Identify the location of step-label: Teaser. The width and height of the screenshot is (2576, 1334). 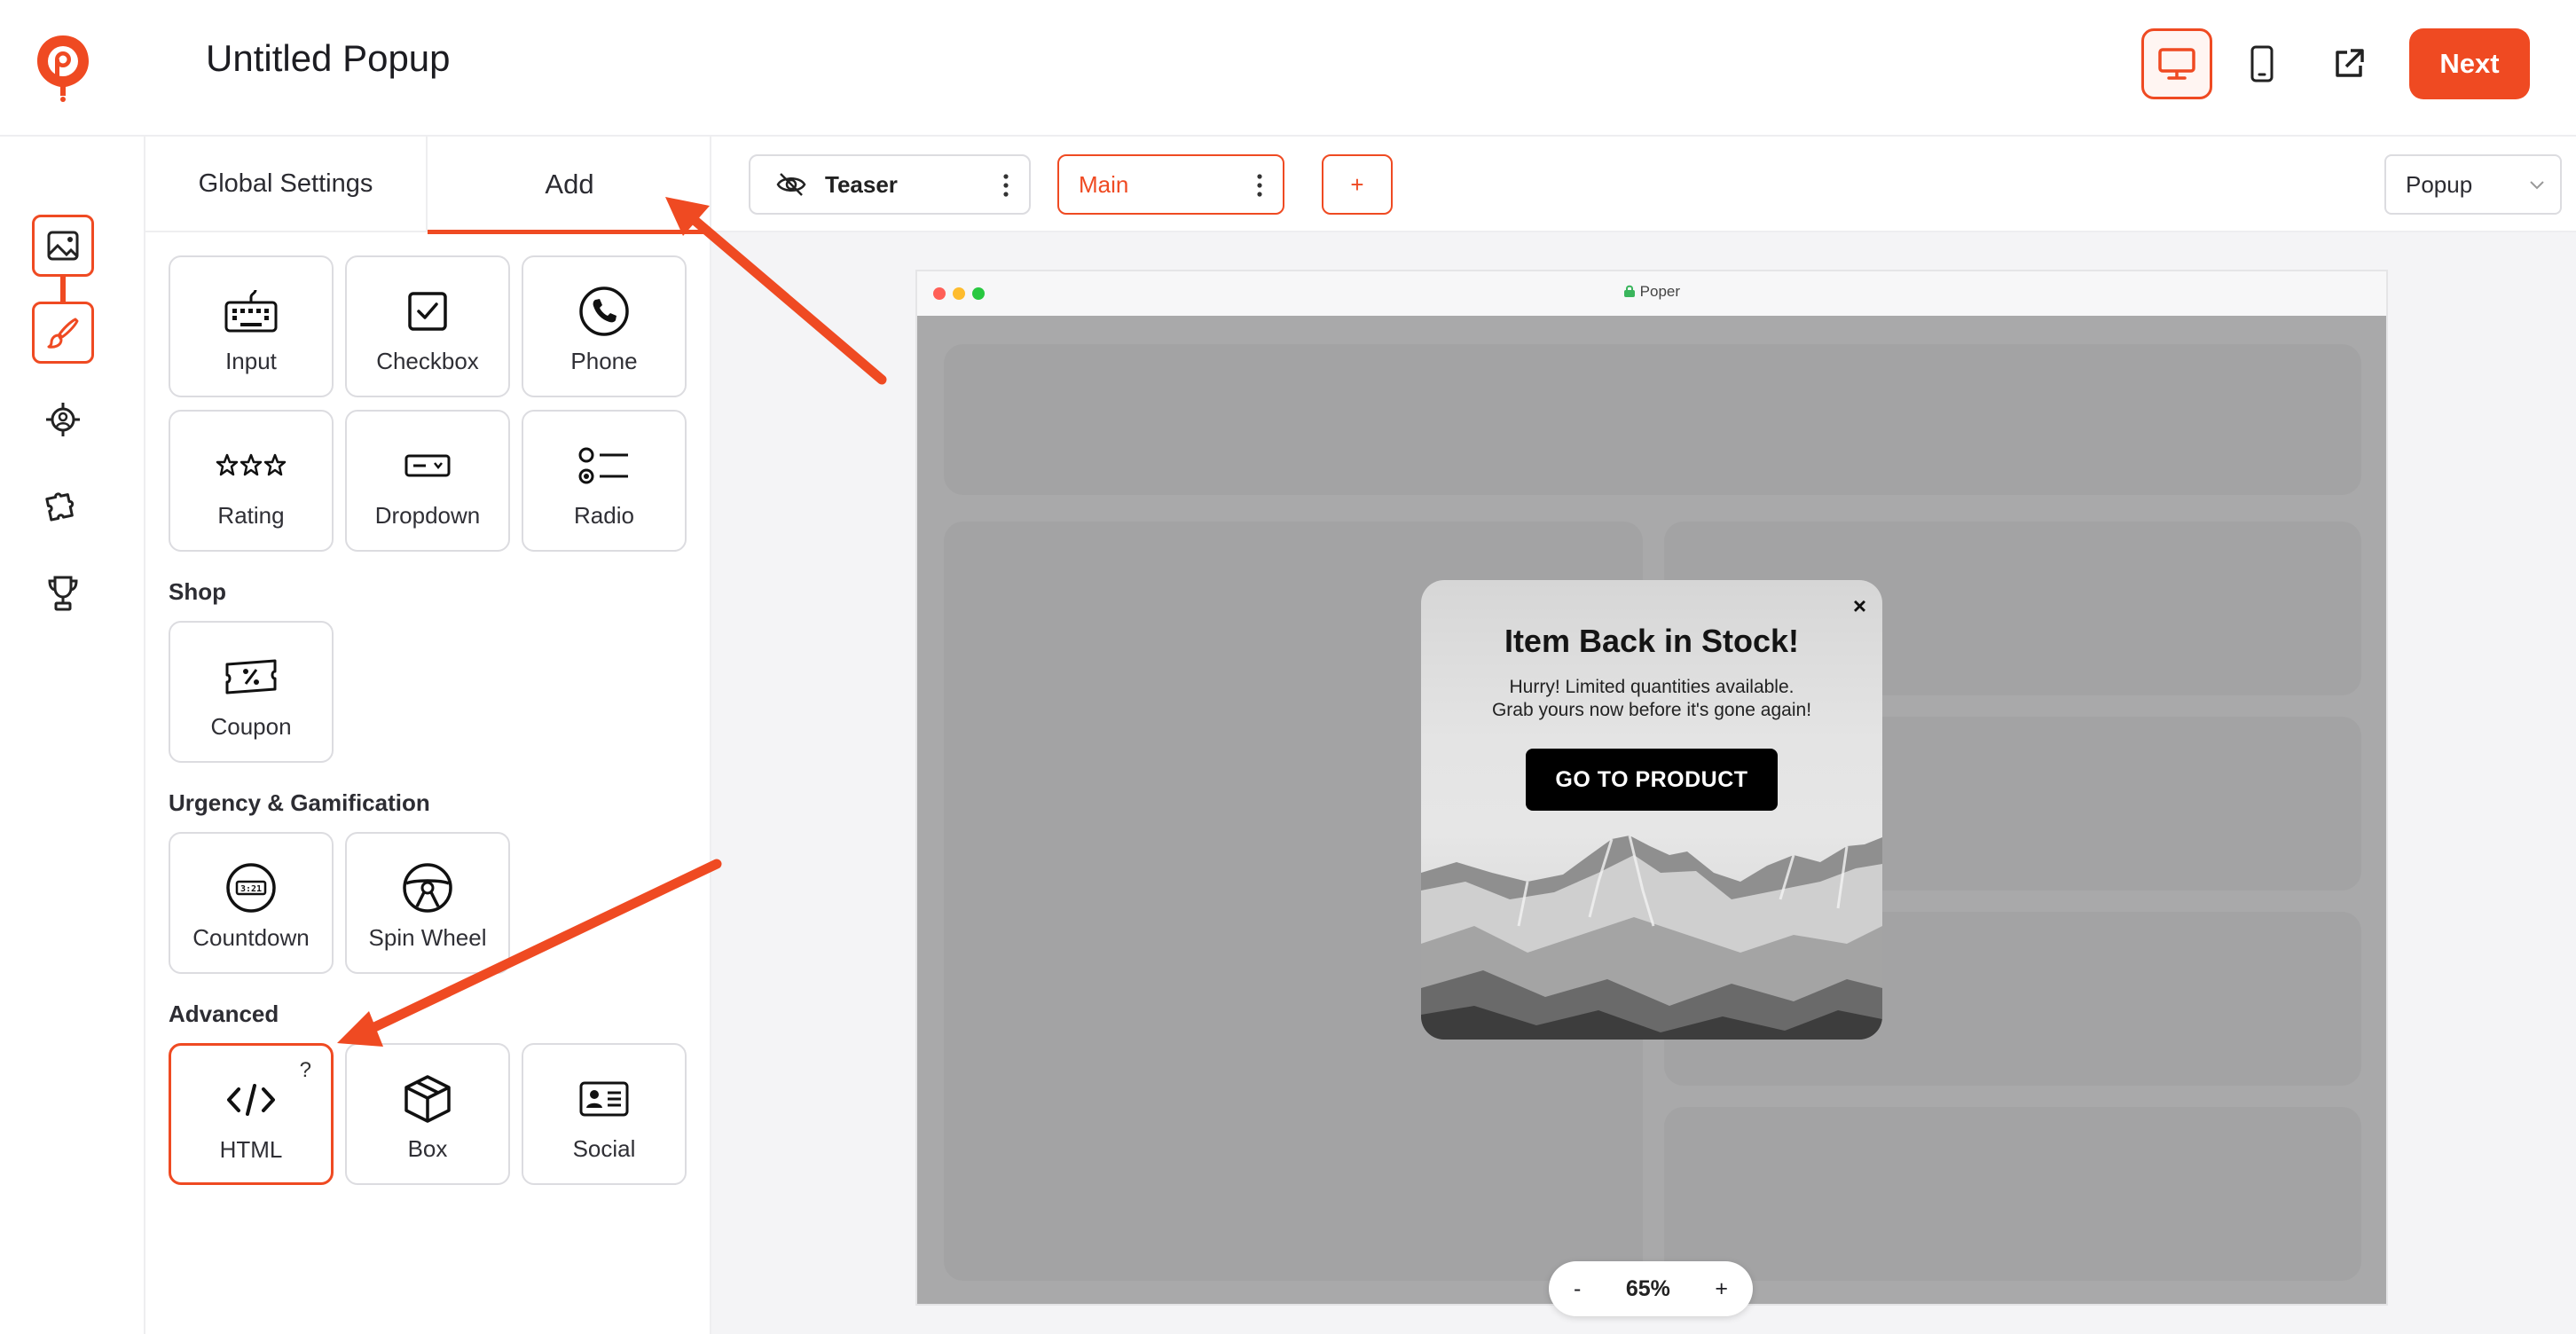
(861, 184).